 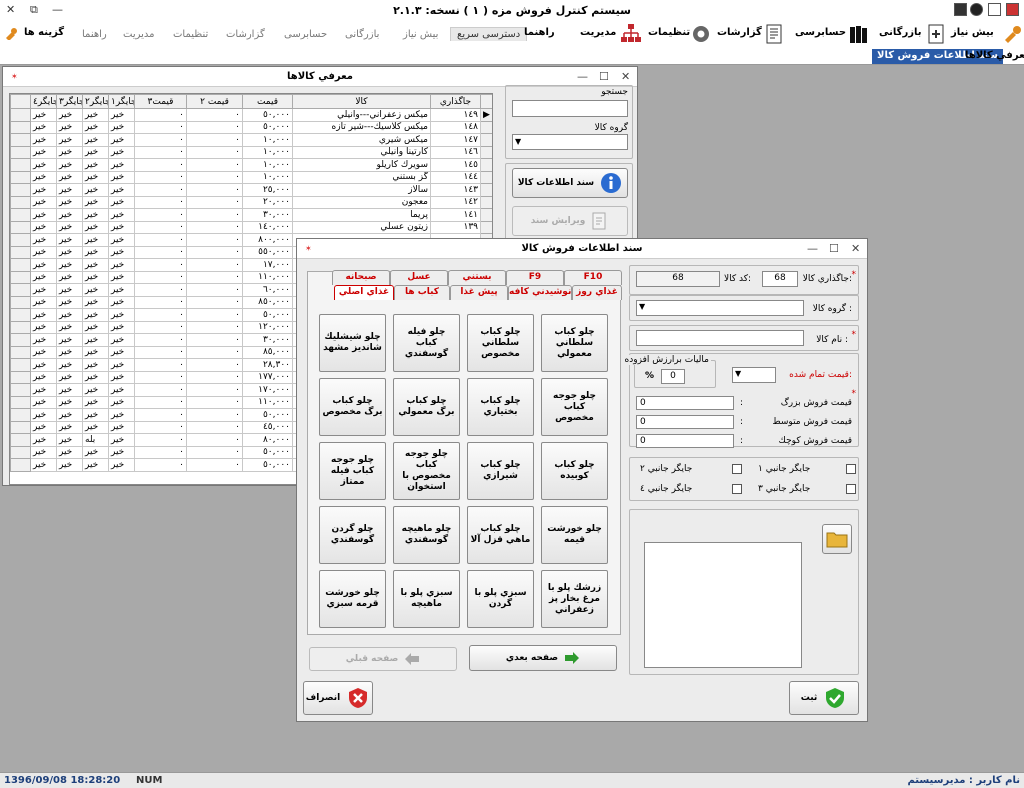 What do you see at coordinates (720, 308) in the screenshot?
I see `goods-group-select: ▼` at bounding box center [720, 308].